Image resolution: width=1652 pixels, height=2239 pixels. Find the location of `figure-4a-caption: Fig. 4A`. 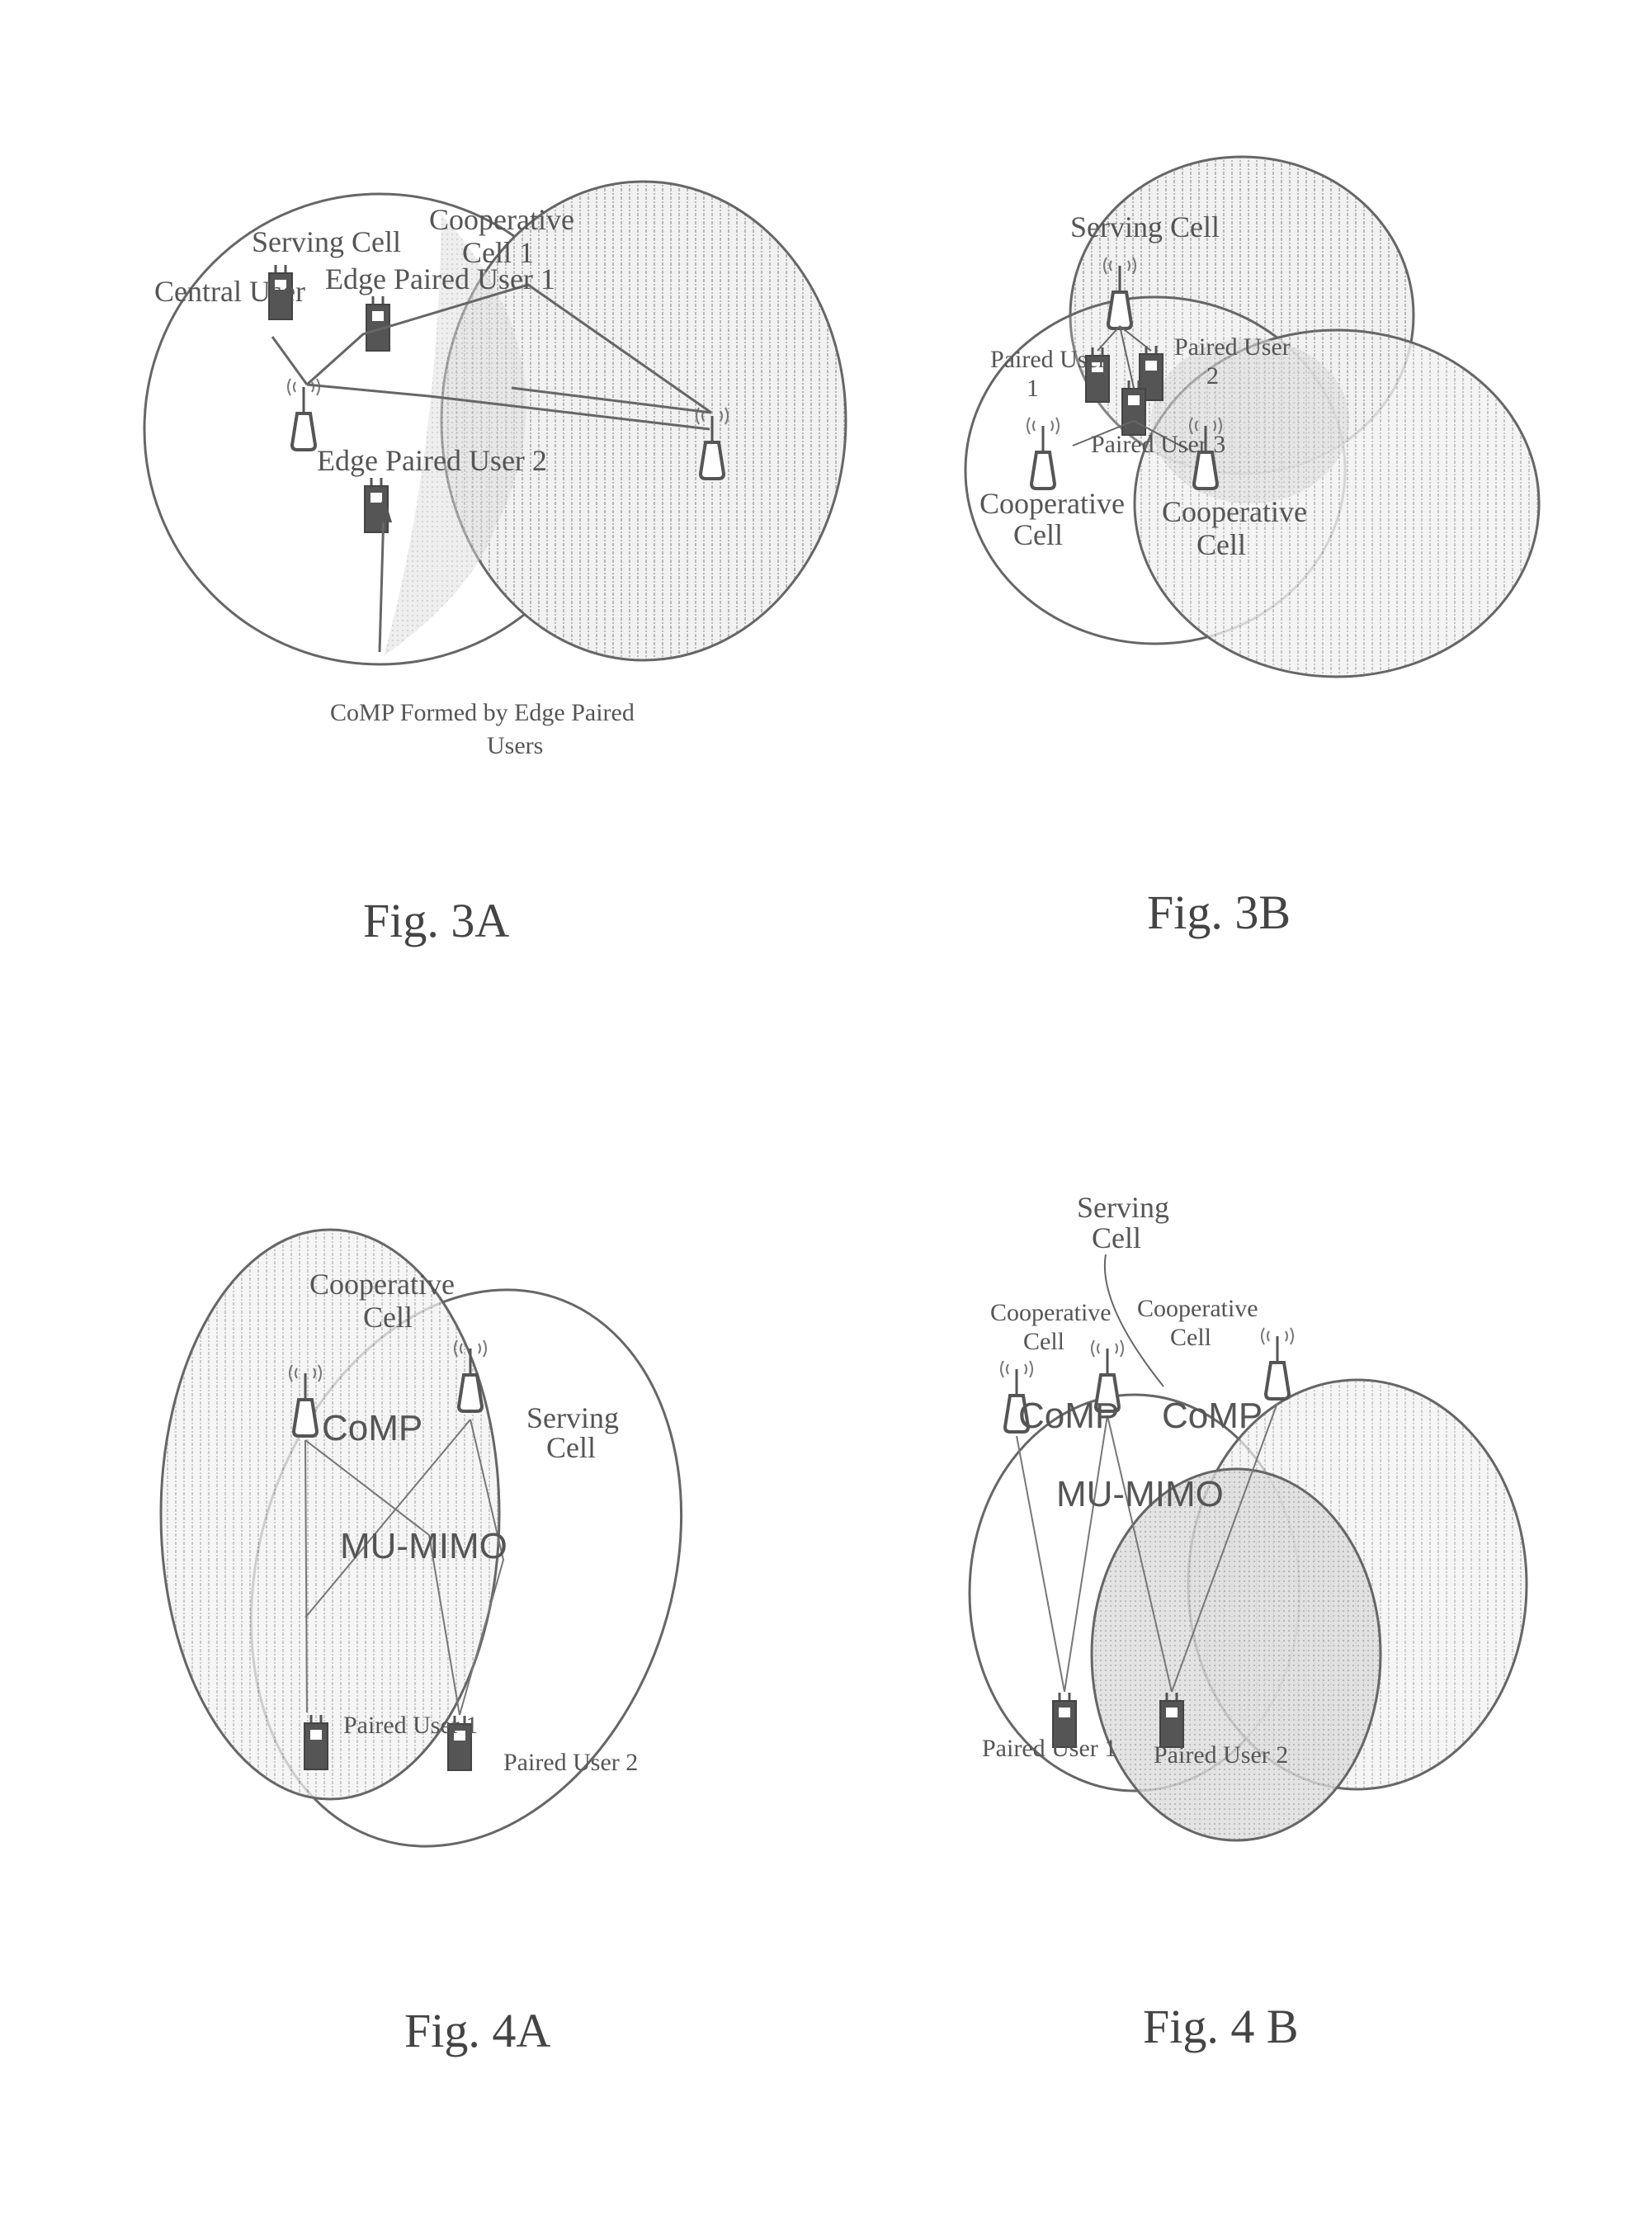

figure-4a-caption: Fig. 4A is located at coordinates (477, 2030).